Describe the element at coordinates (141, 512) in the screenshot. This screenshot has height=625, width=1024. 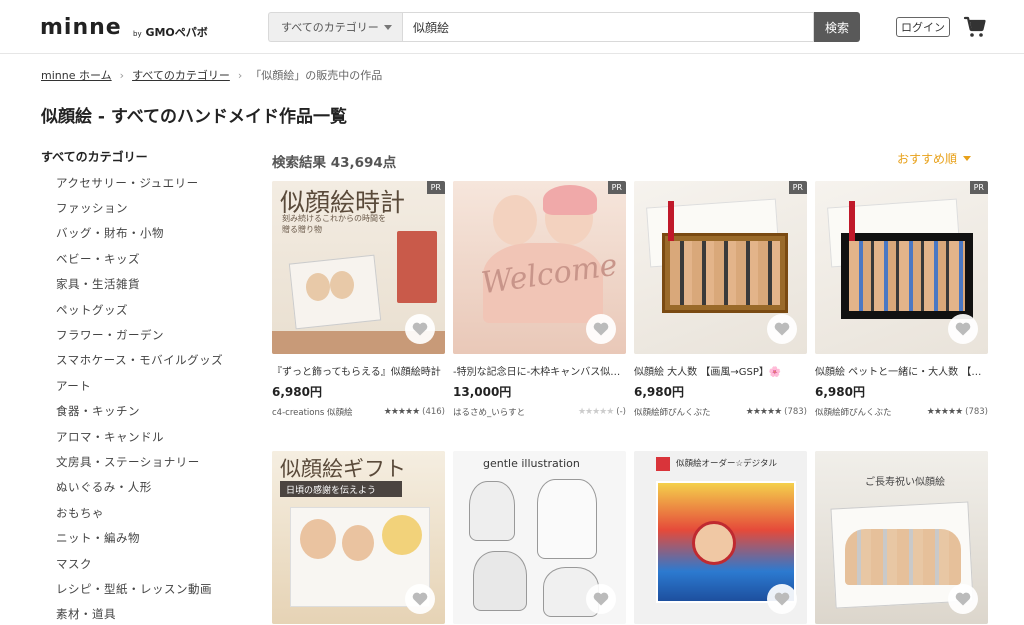
I see `sidebar-item-toy: おもちゃ` at that location.